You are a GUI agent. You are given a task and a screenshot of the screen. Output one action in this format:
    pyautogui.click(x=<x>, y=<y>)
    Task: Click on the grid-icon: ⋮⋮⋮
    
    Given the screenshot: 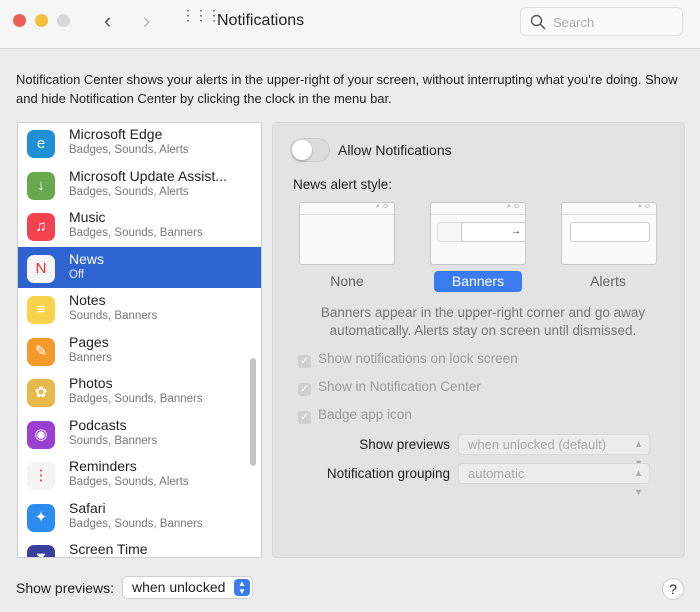 What is the action you would take?
    pyautogui.click(x=201, y=15)
    